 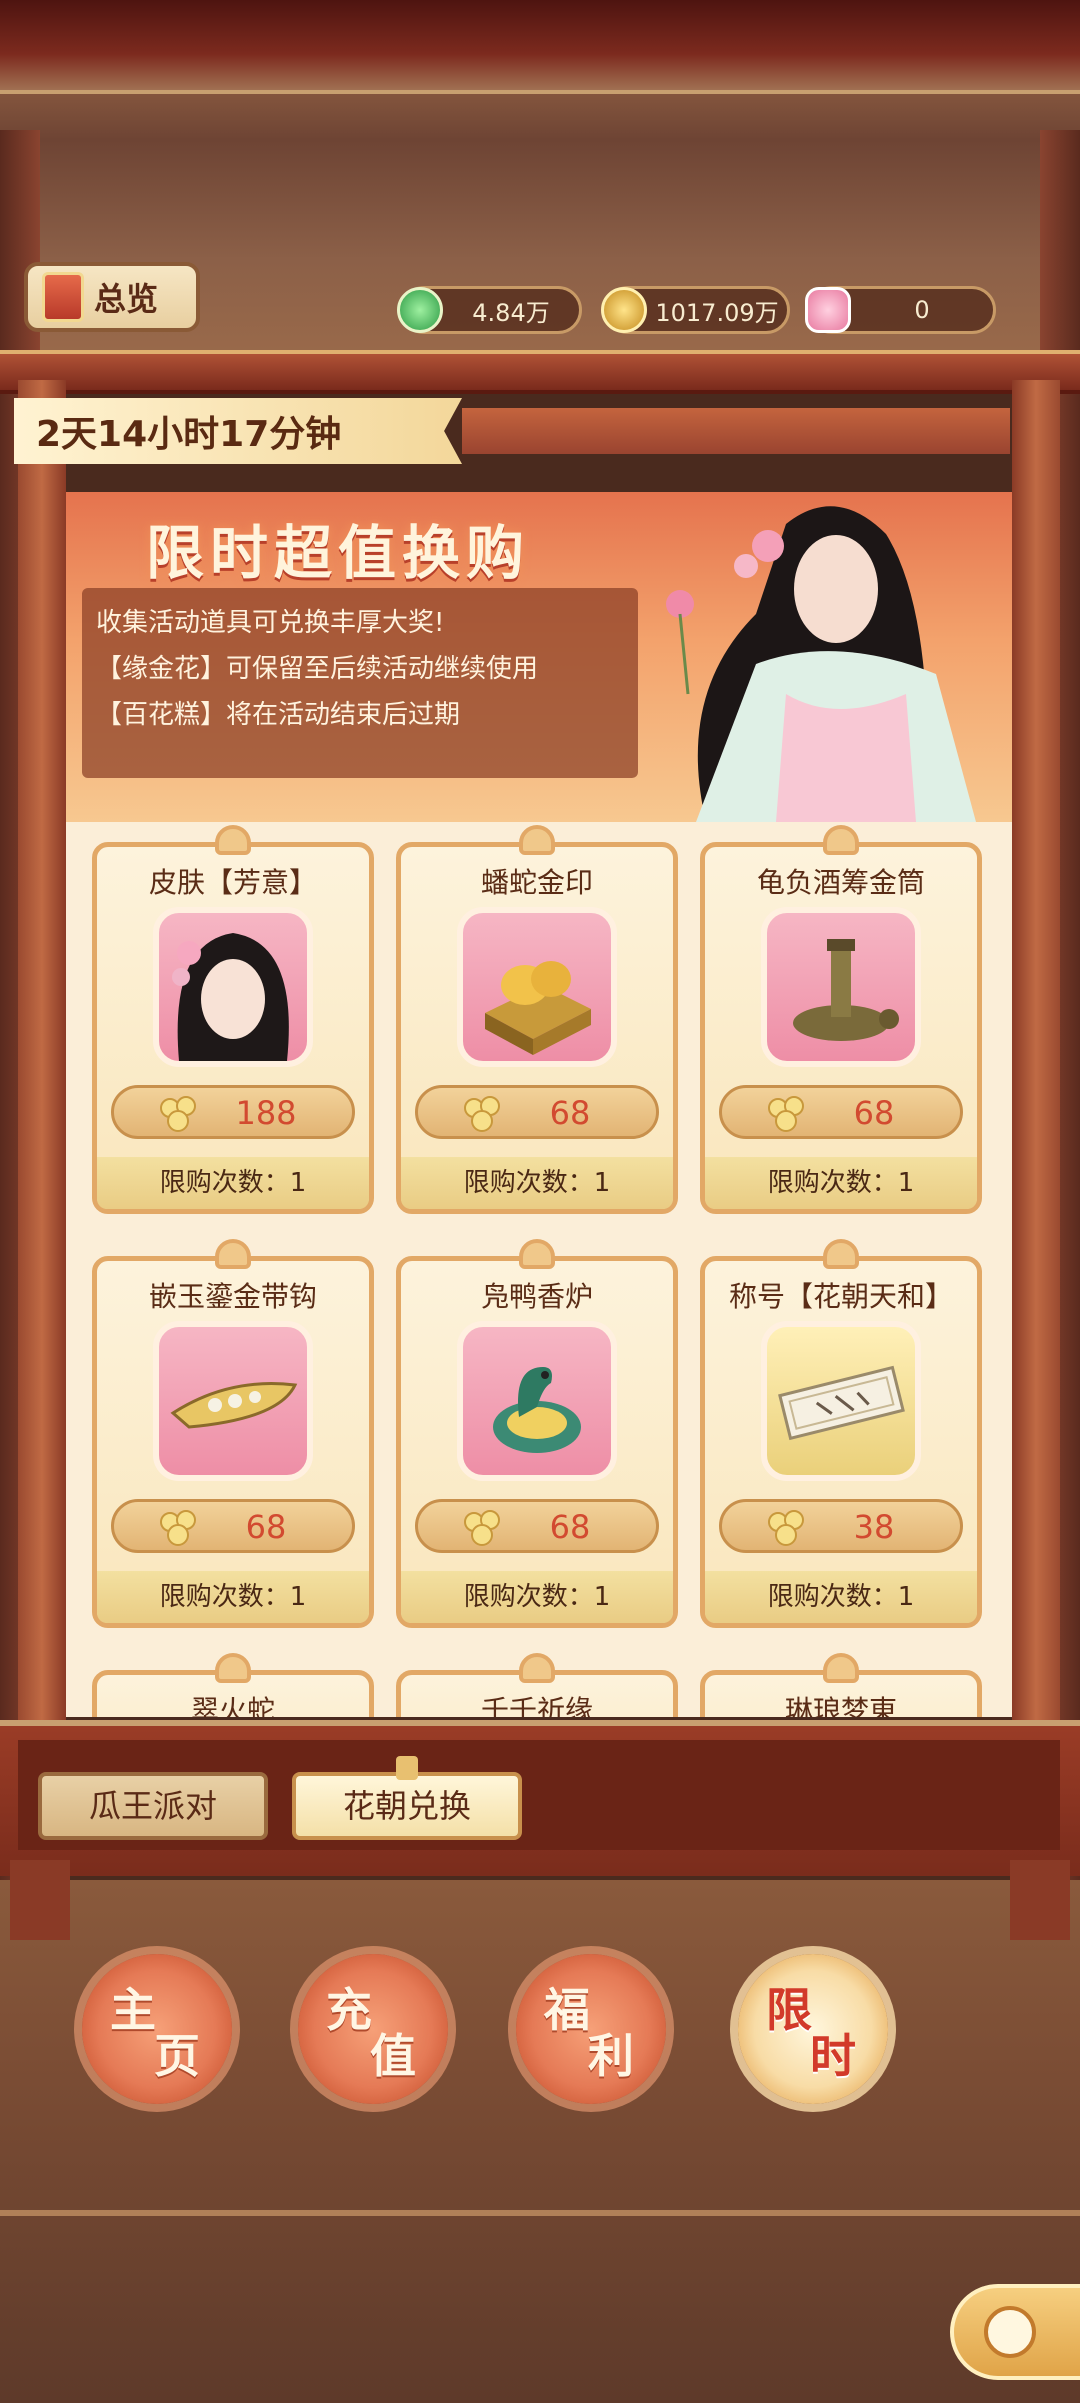 I want to click on title-scroll-icon, so click(x=841, y=1401).